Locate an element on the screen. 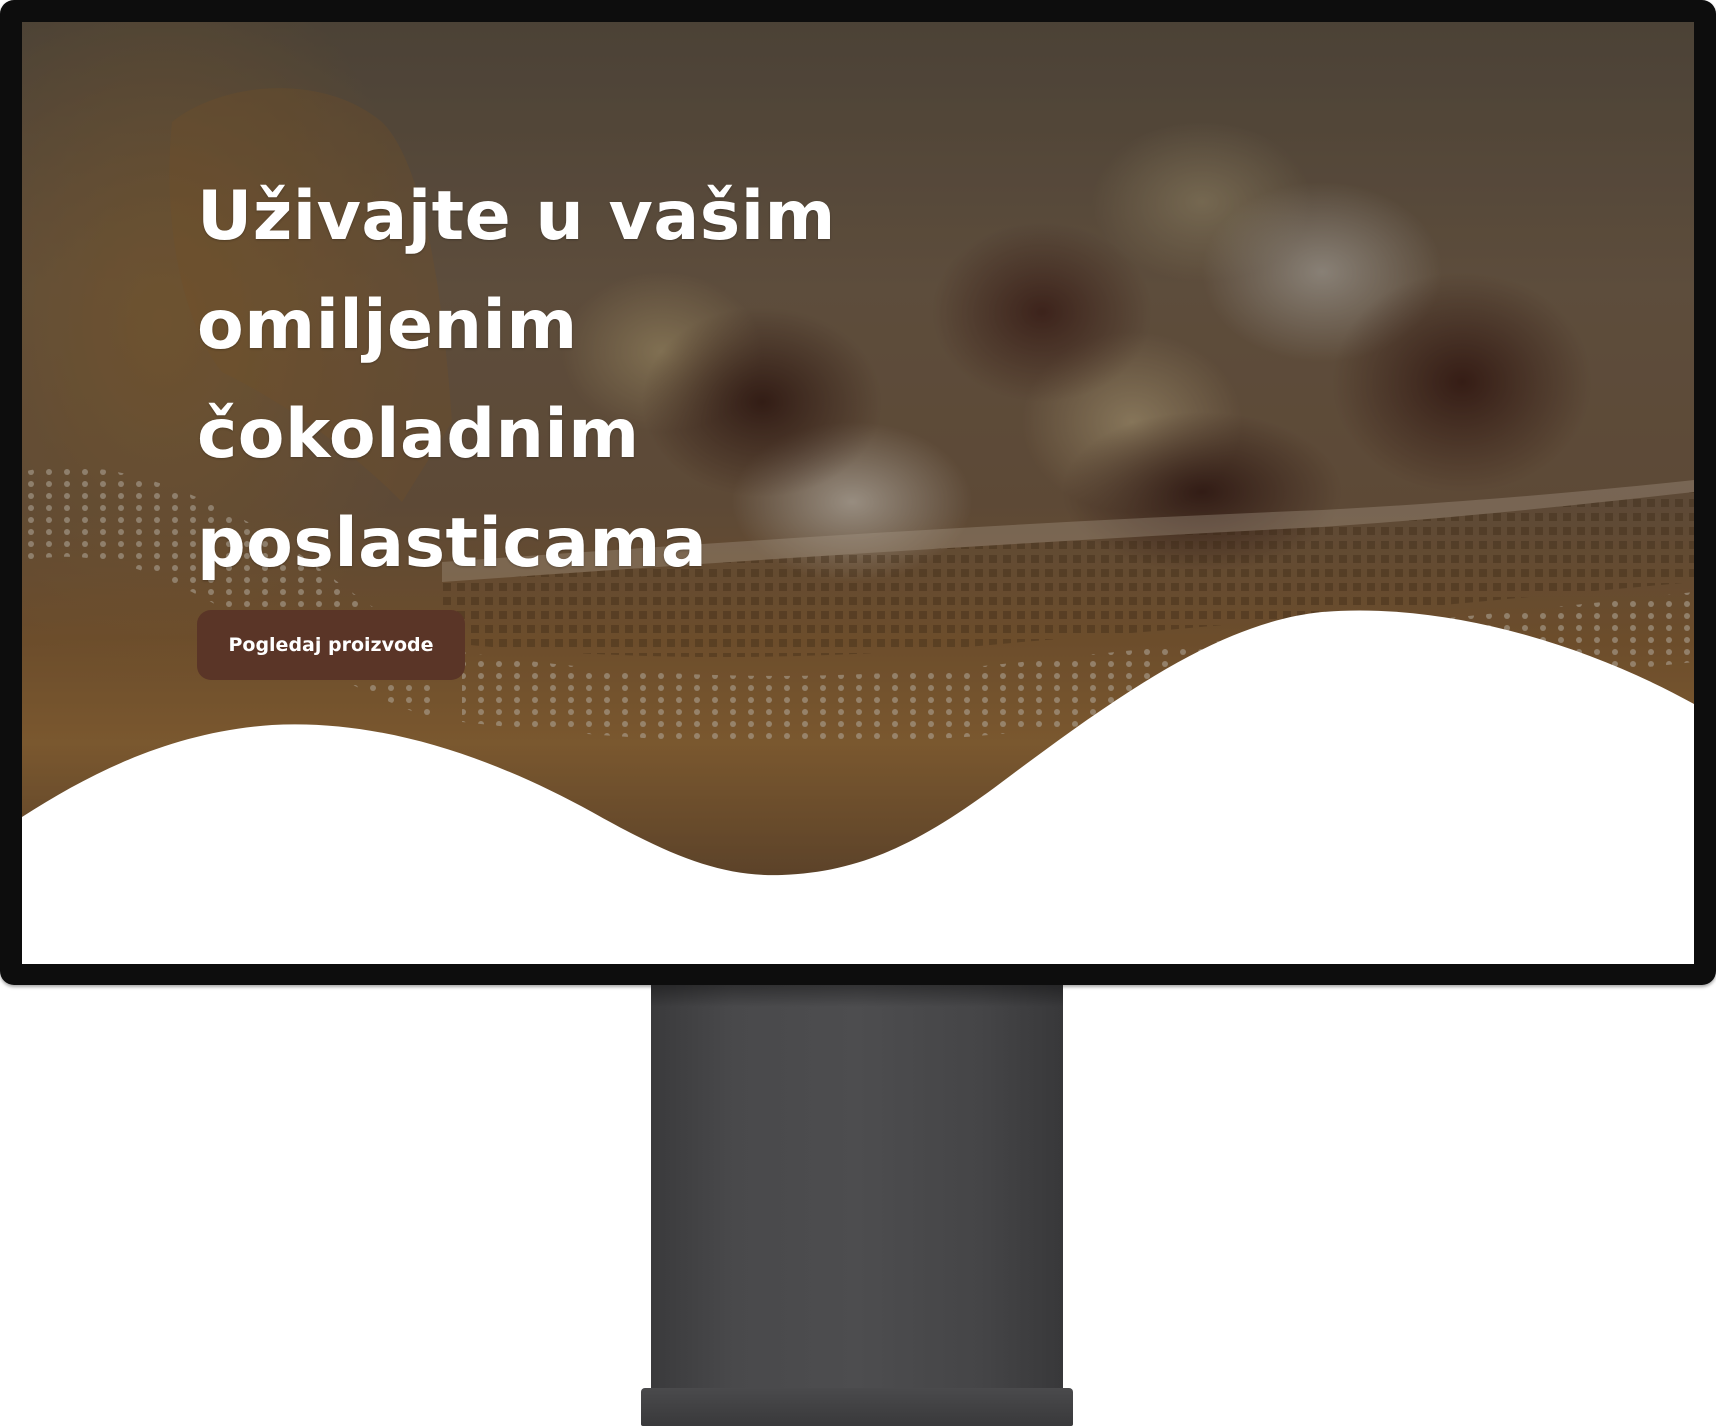  hero-title-line: omiljenim is located at coordinates (387, 325).